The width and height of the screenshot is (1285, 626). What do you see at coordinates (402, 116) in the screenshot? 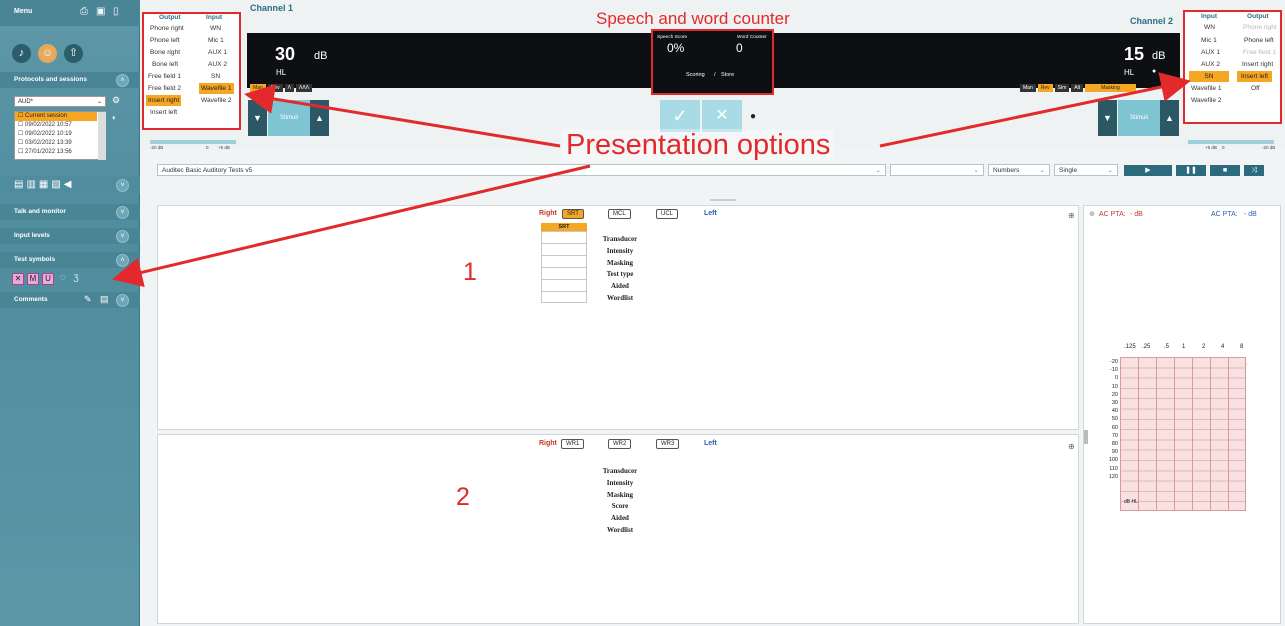
I see `arrow-to-channel1` at bounding box center [402, 116].